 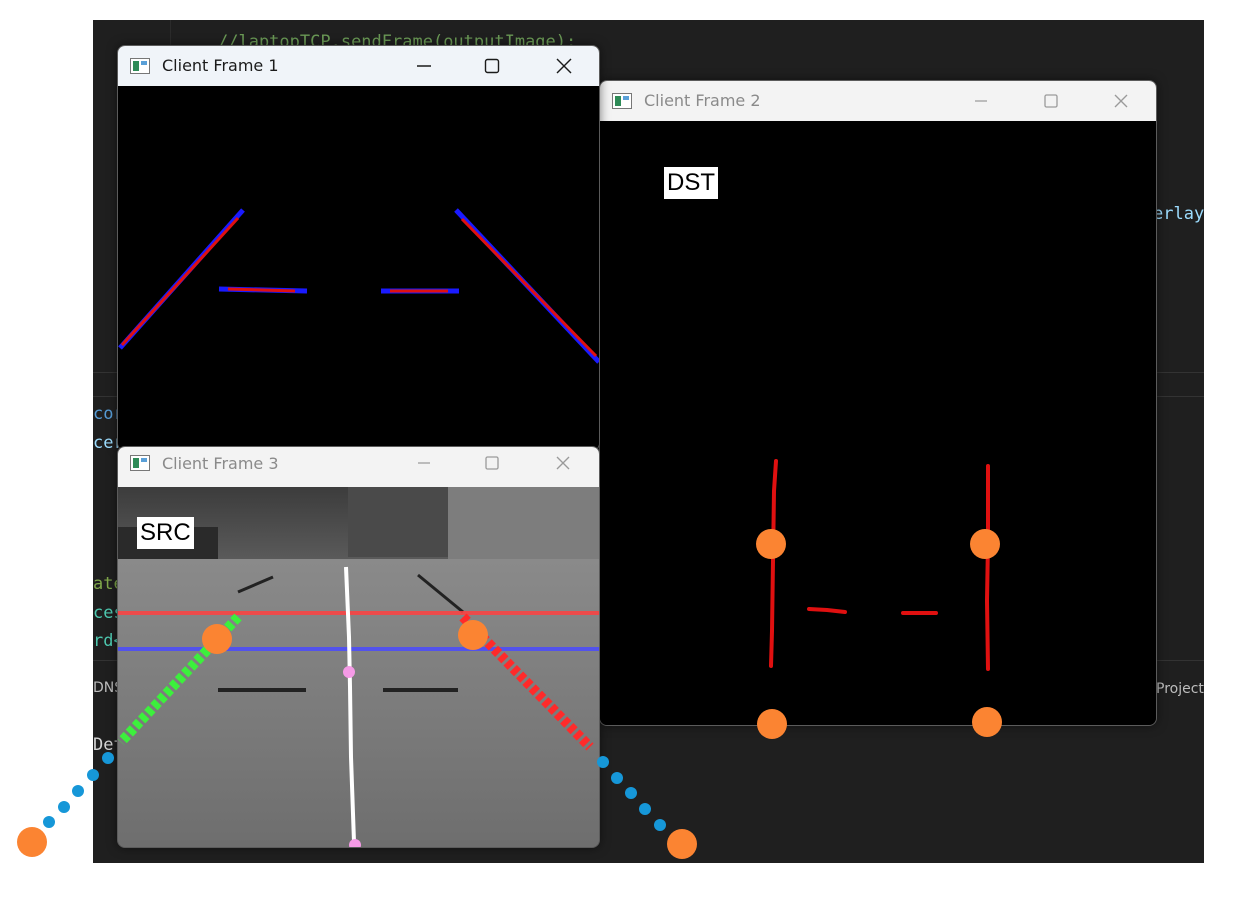 What do you see at coordinates (987, 722) in the screenshot?
I see `marker-dst-bottom-right` at bounding box center [987, 722].